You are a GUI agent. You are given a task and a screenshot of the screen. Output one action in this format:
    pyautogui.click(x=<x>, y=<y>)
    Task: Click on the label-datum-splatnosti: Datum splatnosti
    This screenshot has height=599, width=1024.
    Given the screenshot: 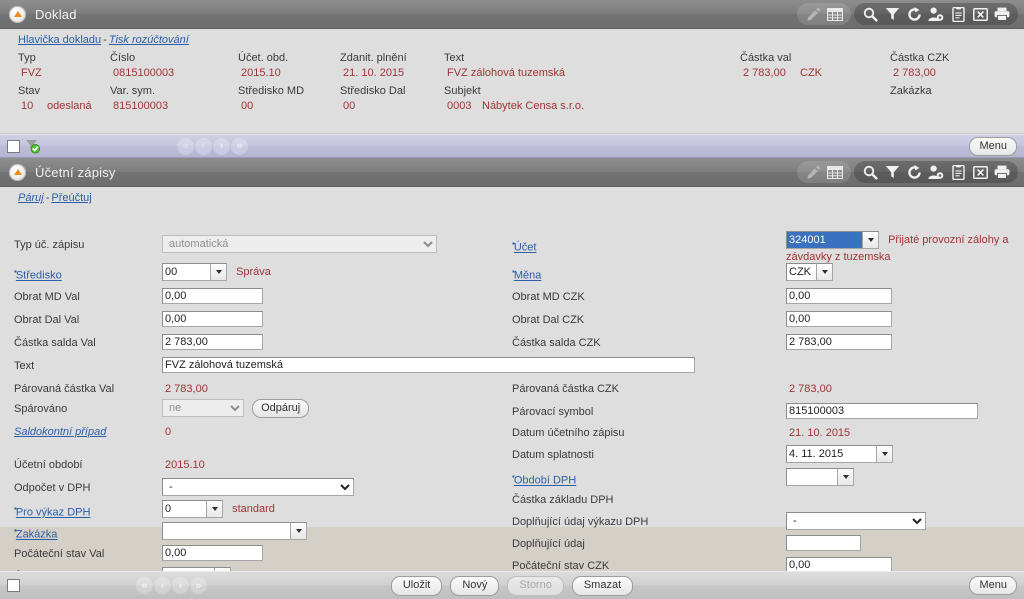 What is the action you would take?
    pyautogui.click(x=553, y=455)
    